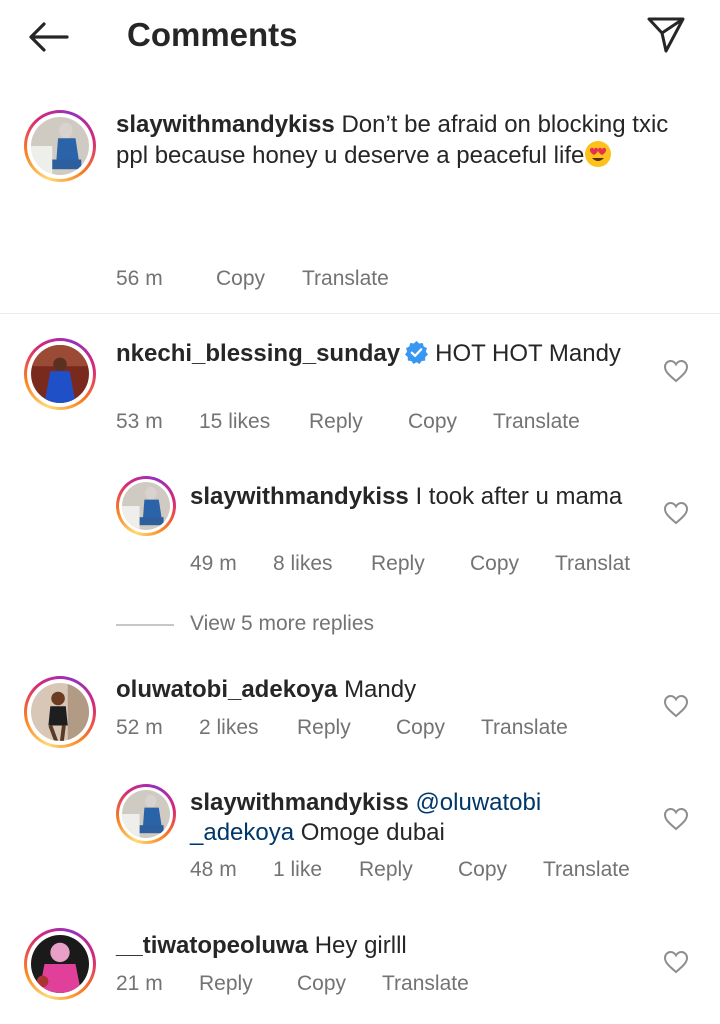 This screenshot has width=720, height=1024. What do you see at coordinates (139, 727) in the screenshot?
I see `timestamp: 52 m` at bounding box center [139, 727].